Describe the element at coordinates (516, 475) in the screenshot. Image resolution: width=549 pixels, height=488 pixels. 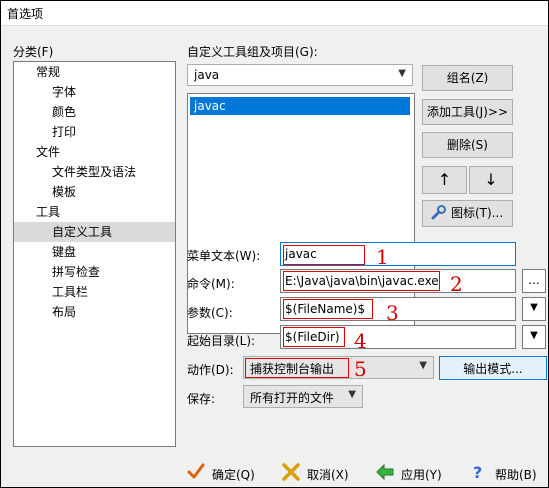
I see `help-label: 帮助(B)` at that location.